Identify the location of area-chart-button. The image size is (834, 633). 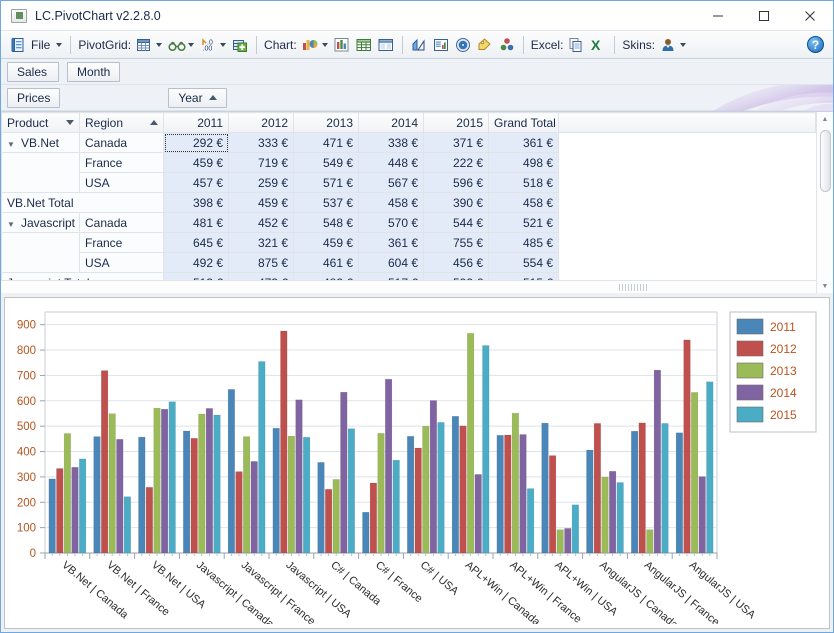
(419, 45).